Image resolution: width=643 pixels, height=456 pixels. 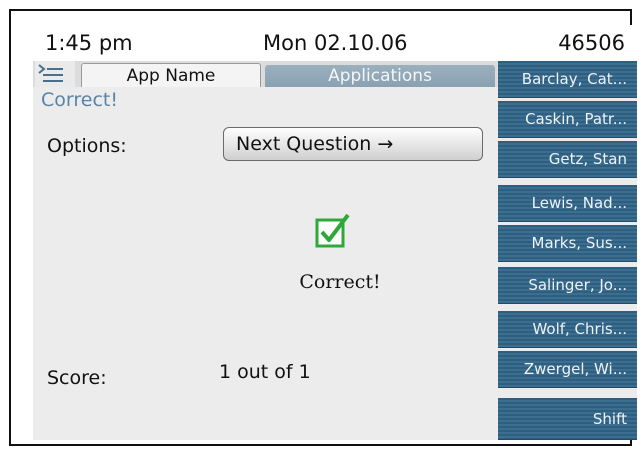 What do you see at coordinates (353, 144) in the screenshot?
I see `next-question-button: Next Question →` at bounding box center [353, 144].